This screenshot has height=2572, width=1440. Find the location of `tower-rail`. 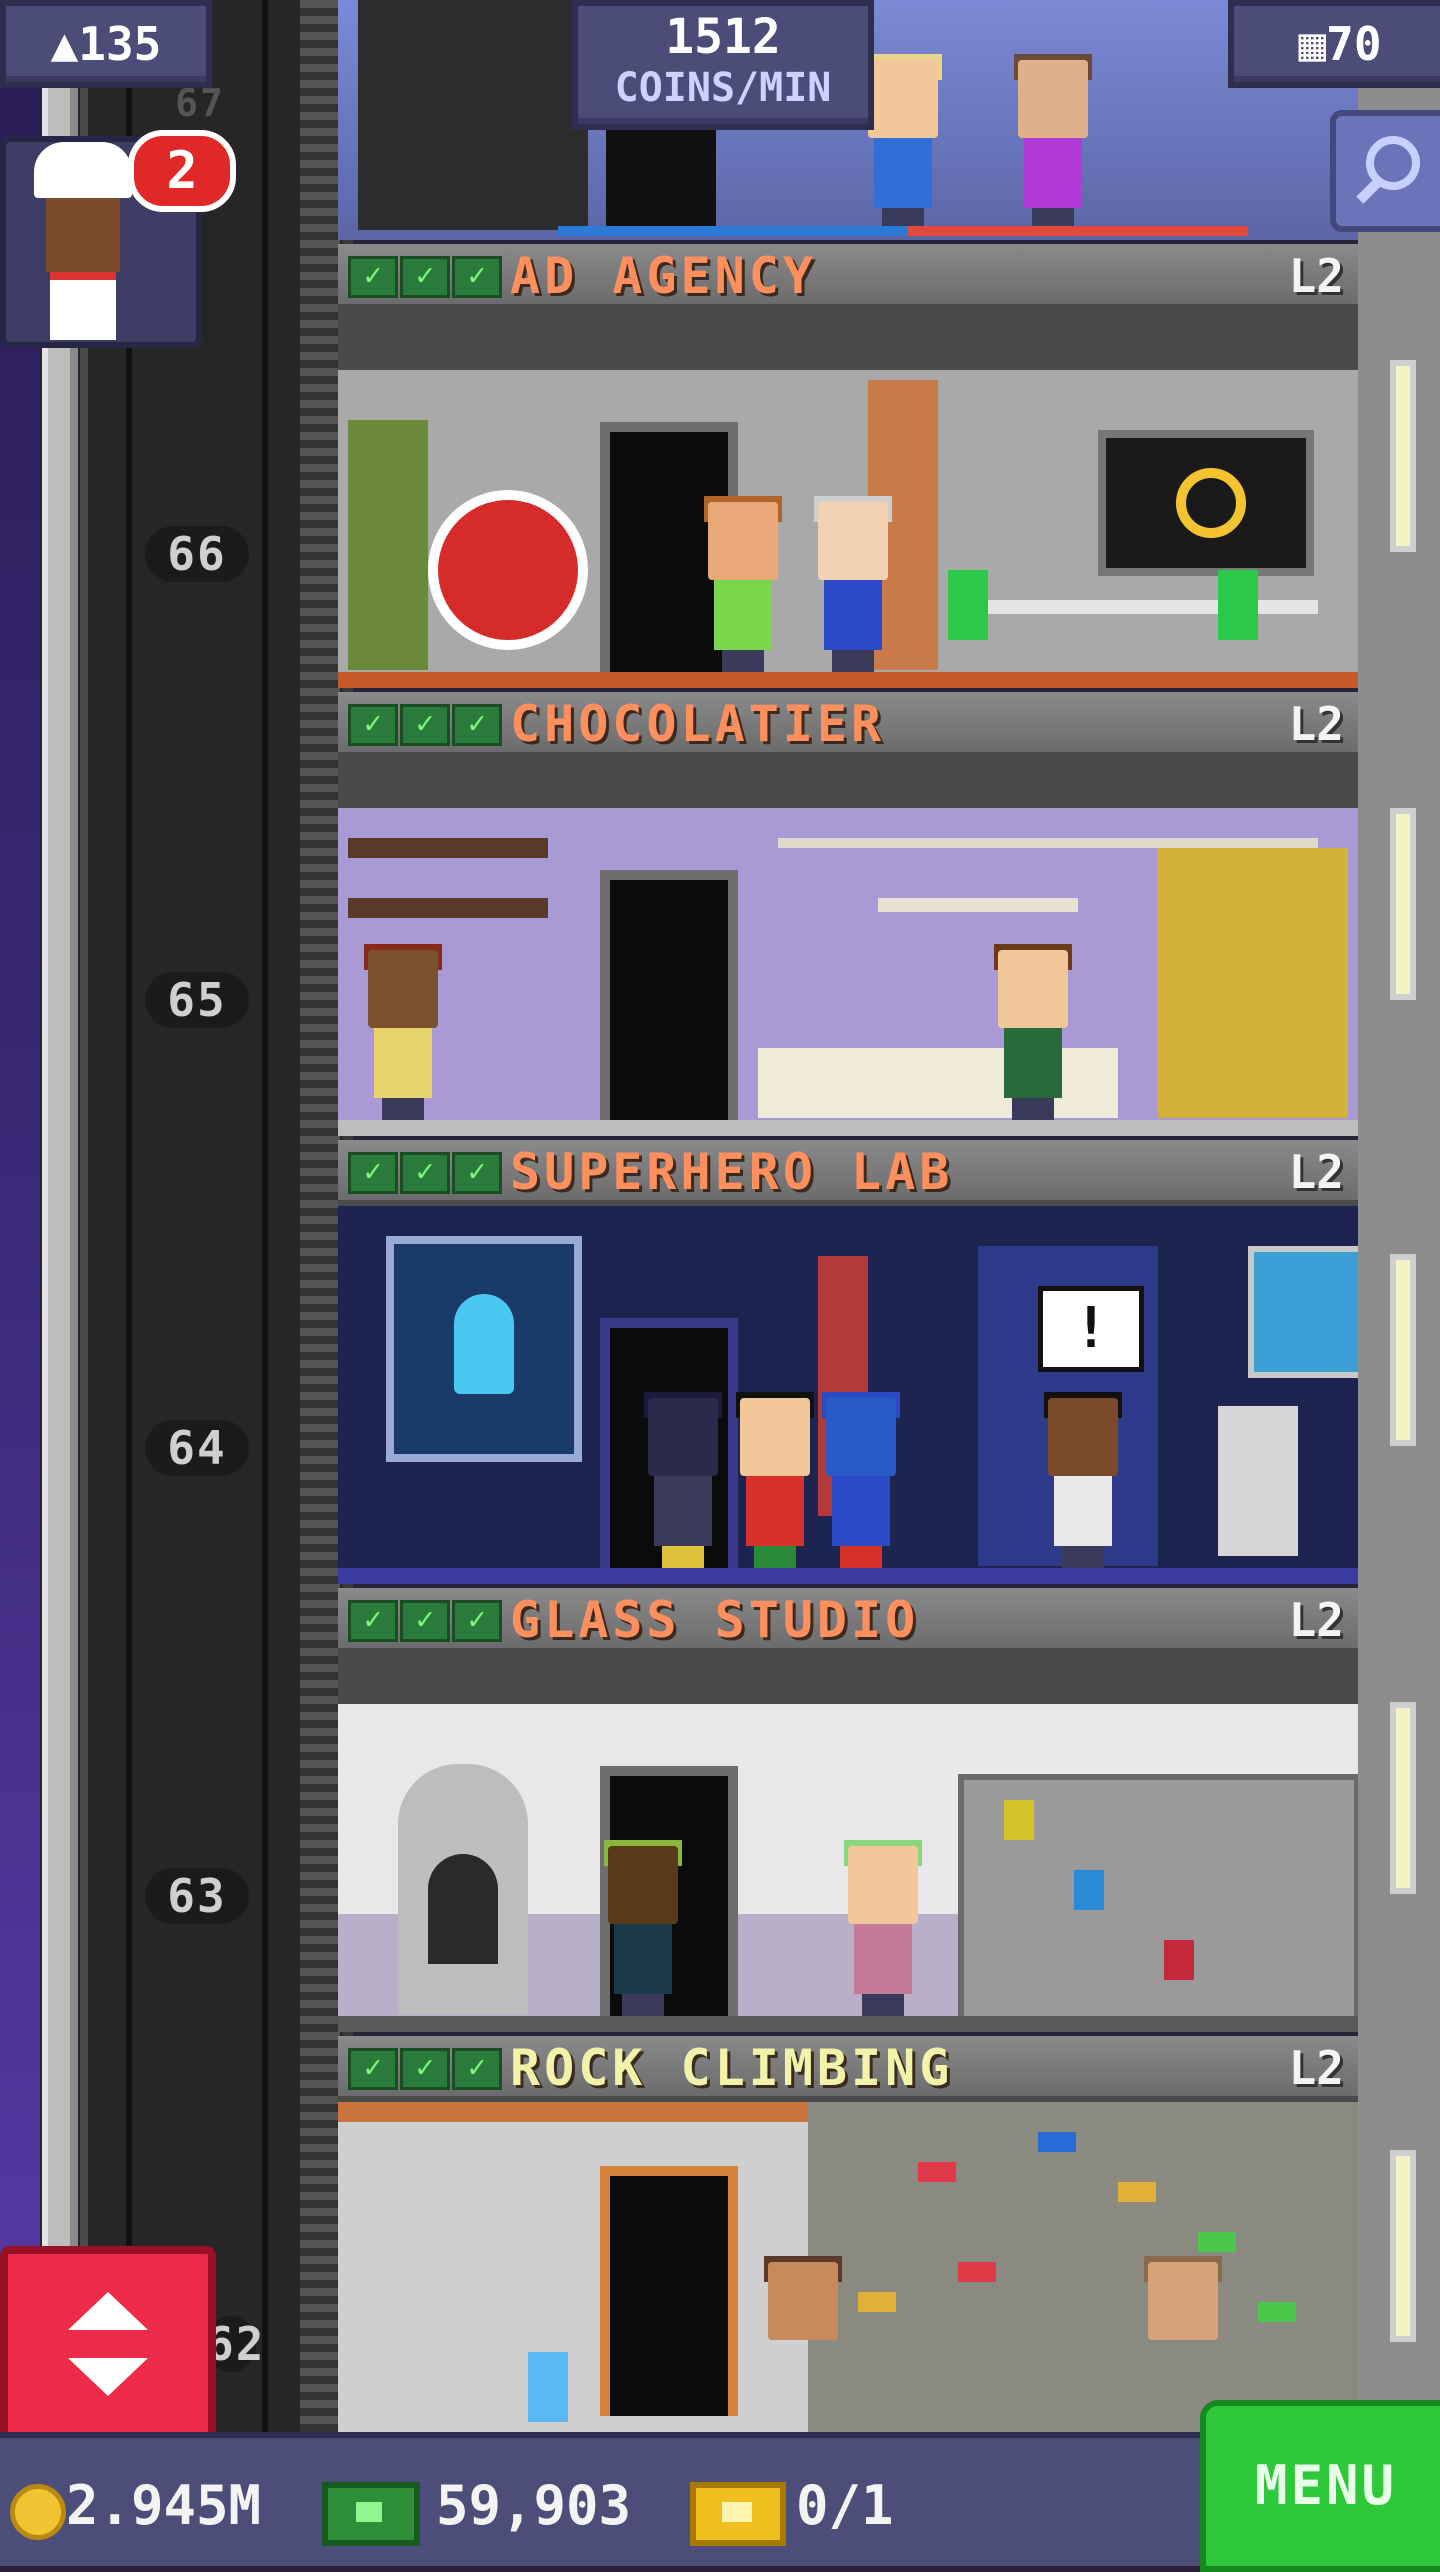

tower-rail is located at coordinates (320, 1225).